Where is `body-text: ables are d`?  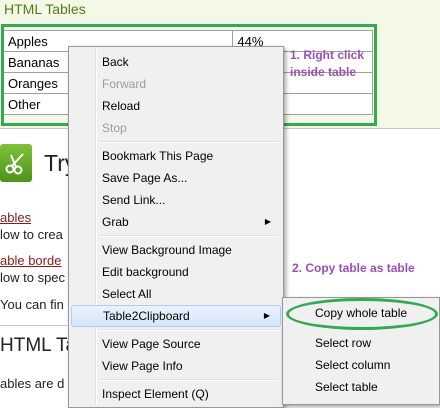
body-text: ables are d is located at coordinates (32, 383).